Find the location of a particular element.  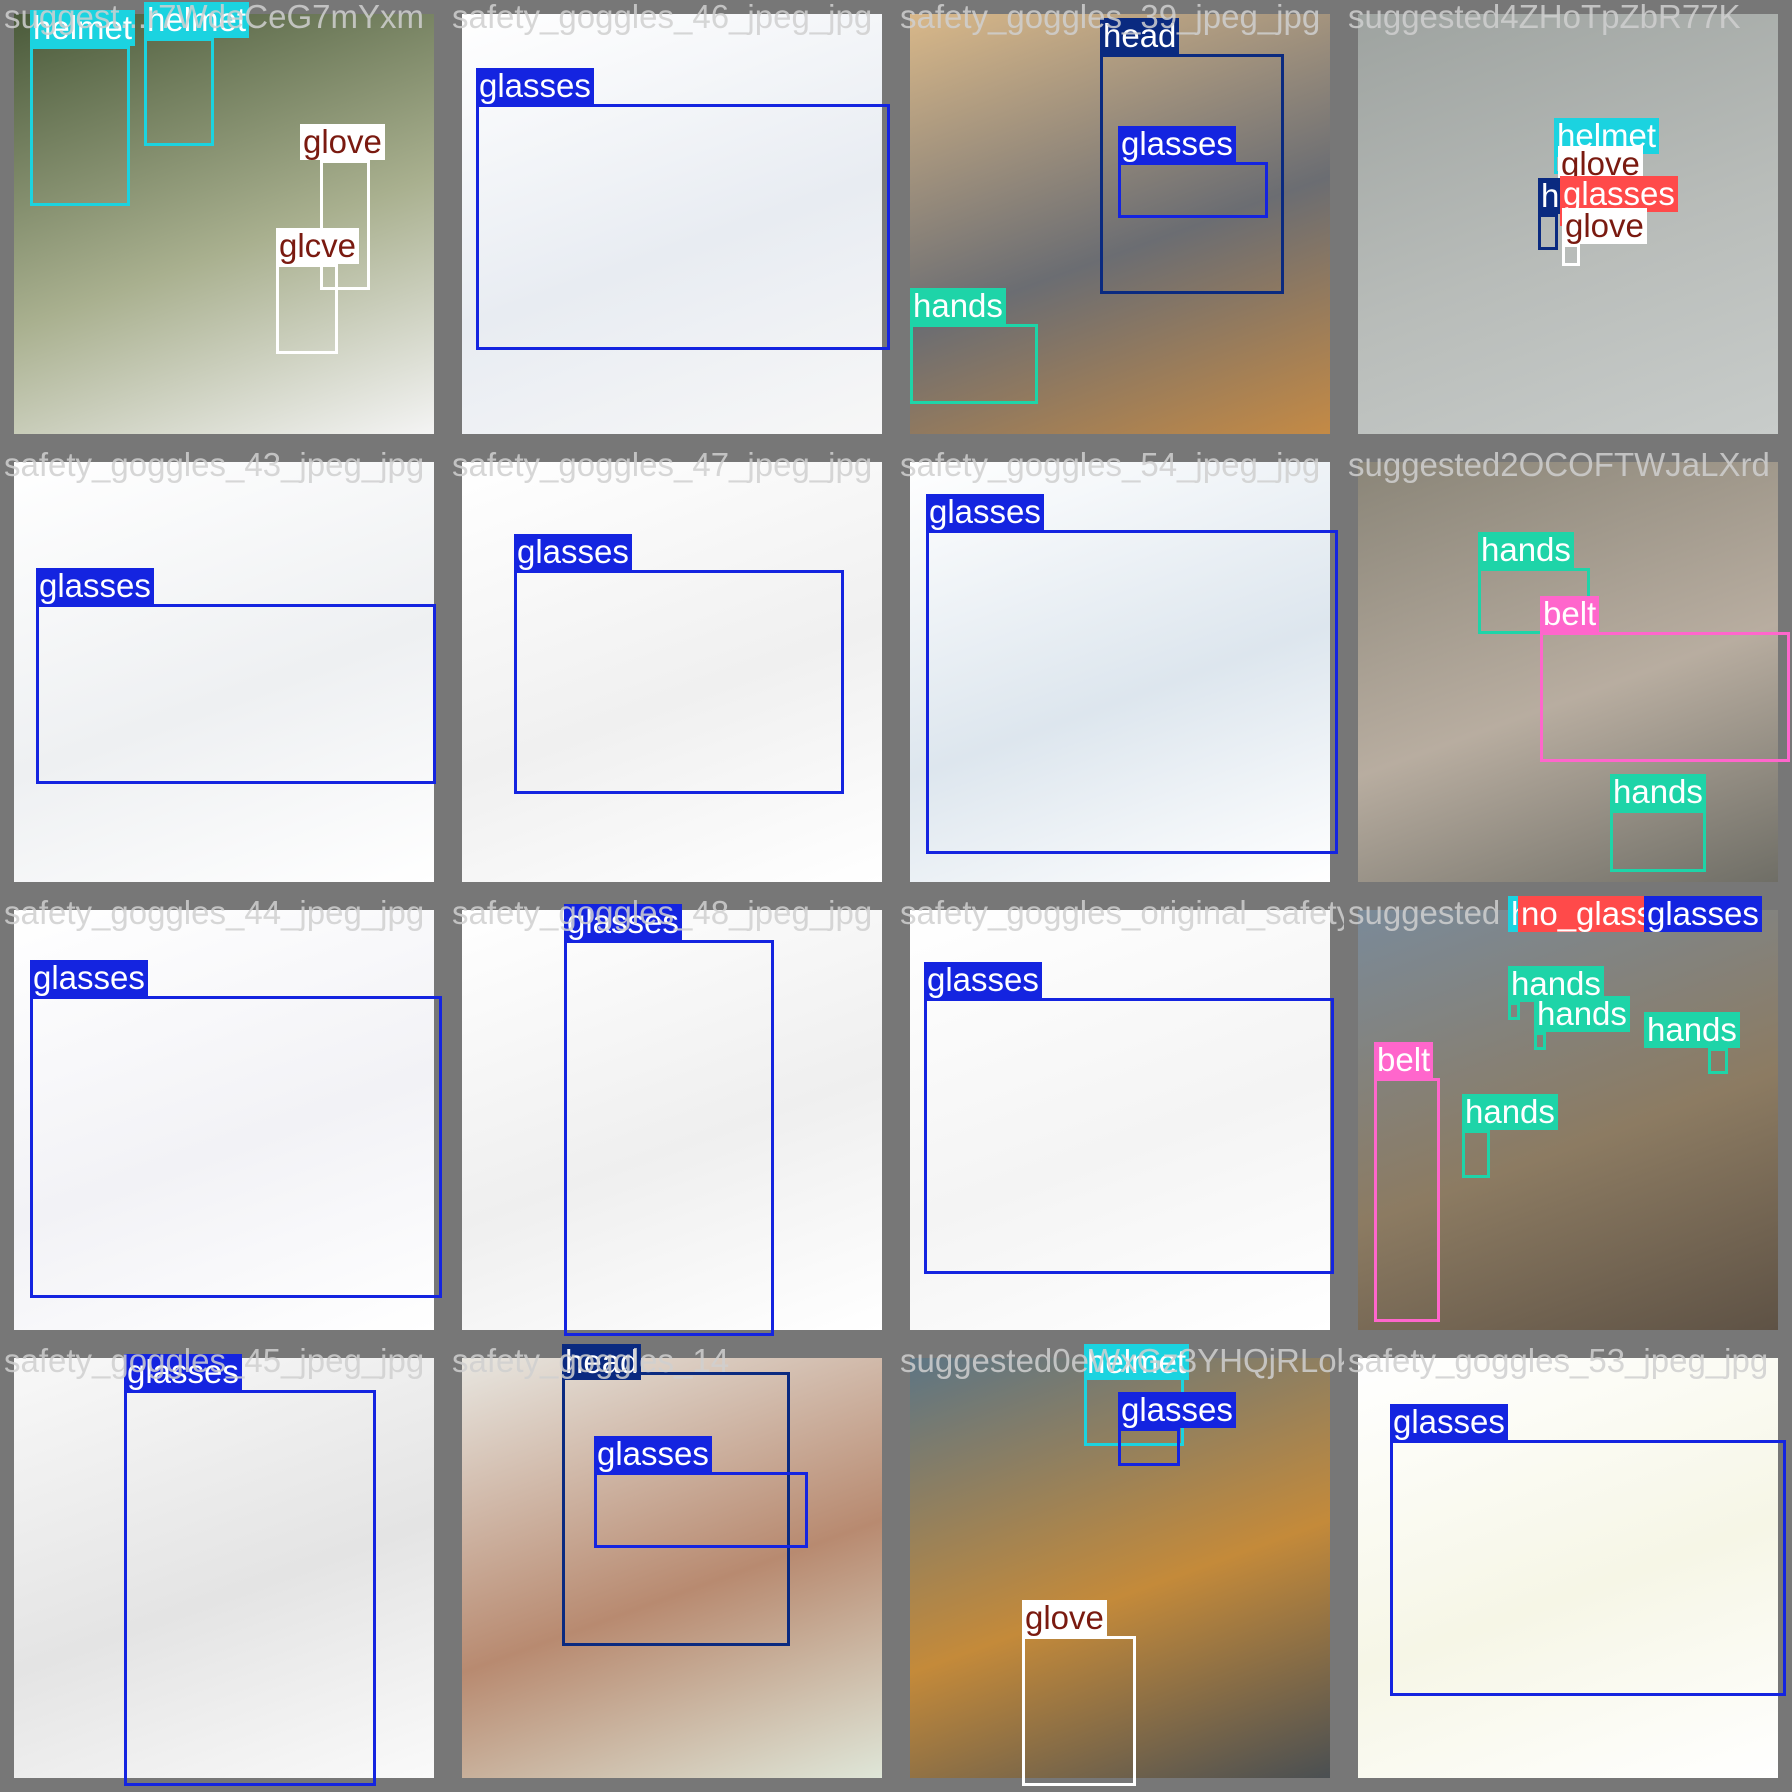

mosaic-tile: glasses safety_goggles_original_safety is located at coordinates (1120, 1120).